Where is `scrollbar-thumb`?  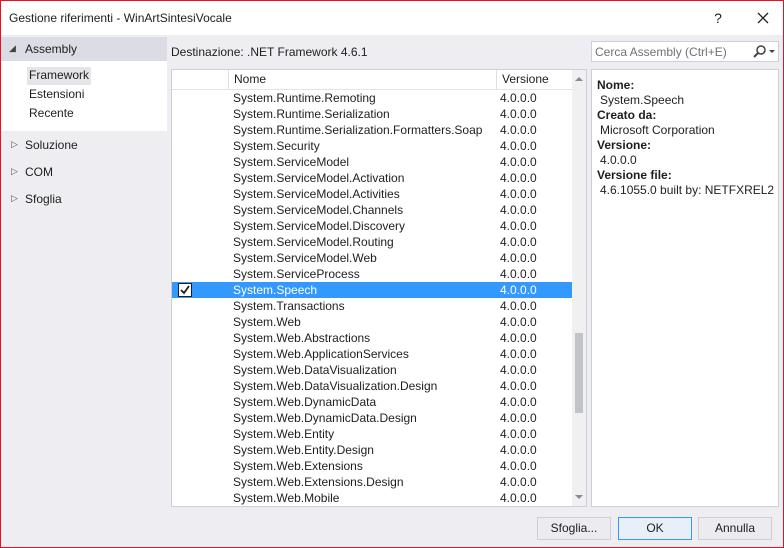
scrollbar-thumb is located at coordinates (579, 373).